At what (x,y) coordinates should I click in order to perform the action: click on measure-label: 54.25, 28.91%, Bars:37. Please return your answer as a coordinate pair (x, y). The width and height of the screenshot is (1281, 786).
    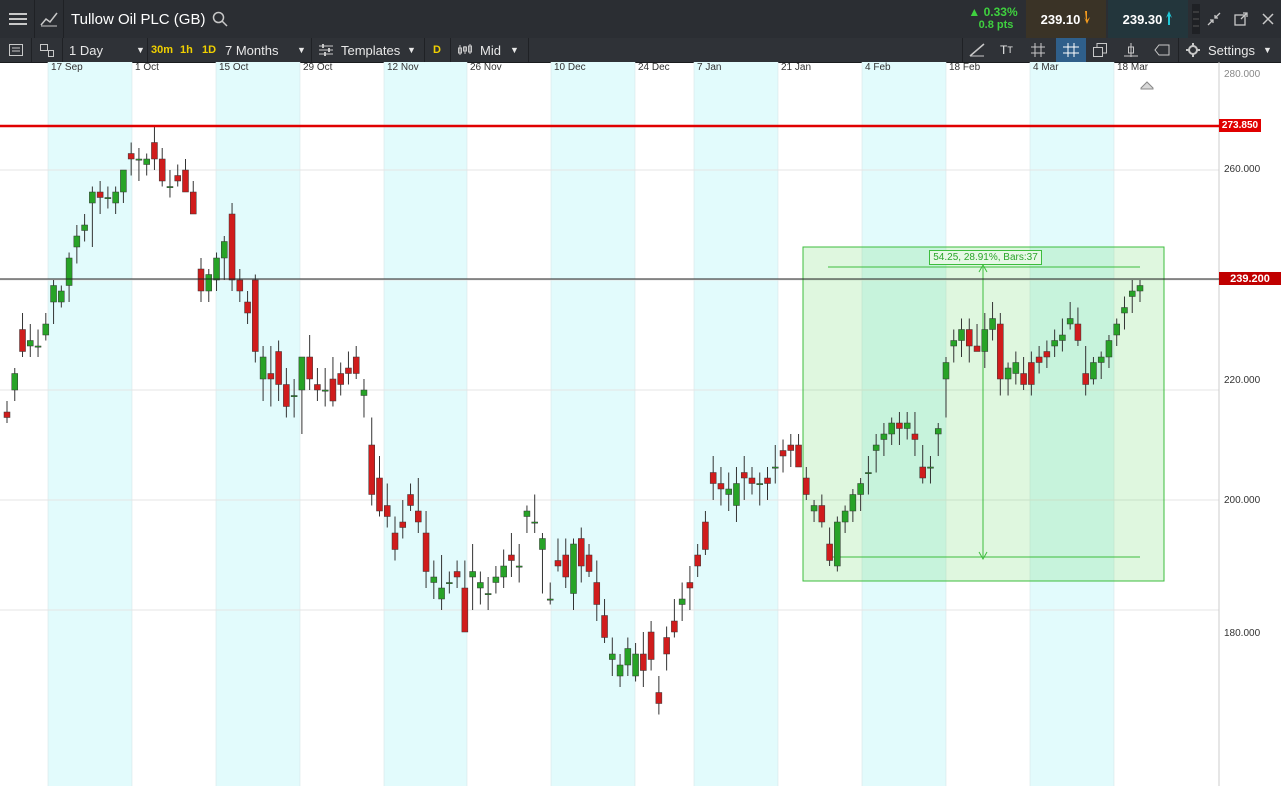
    Looking at the image, I should click on (985, 257).